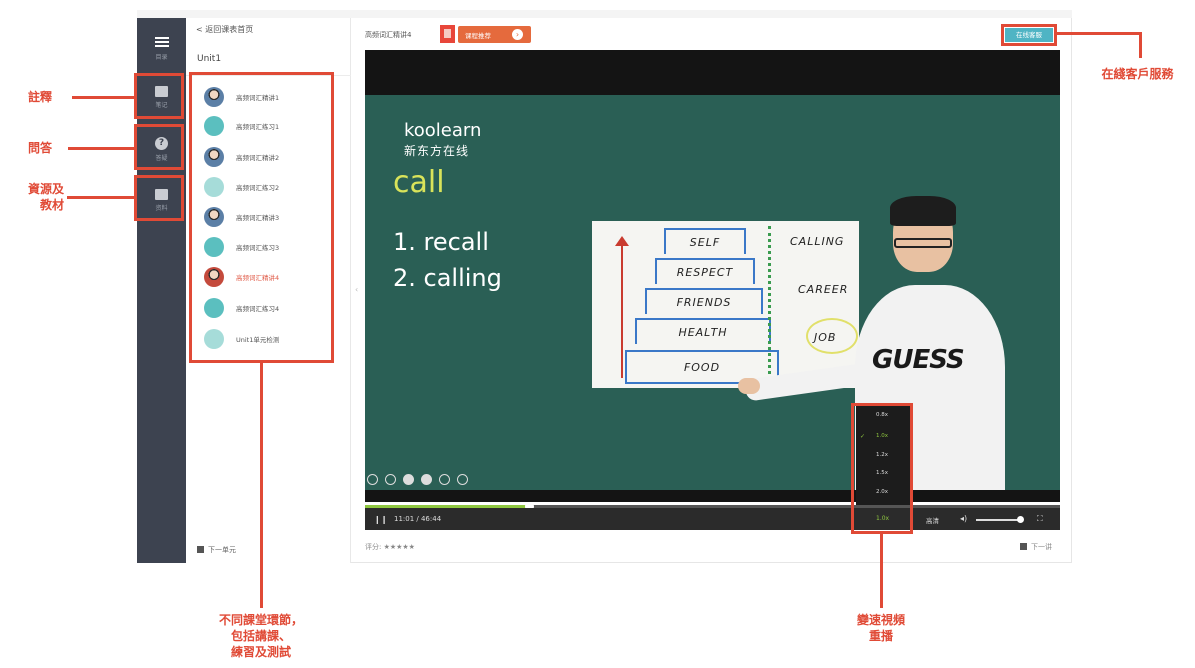 The width and height of the screenshot is (1195, 668). Describe the element at coordinates (1041, 547) in the screenshot. I see `next-lesson-label: 下一讲` at that location.